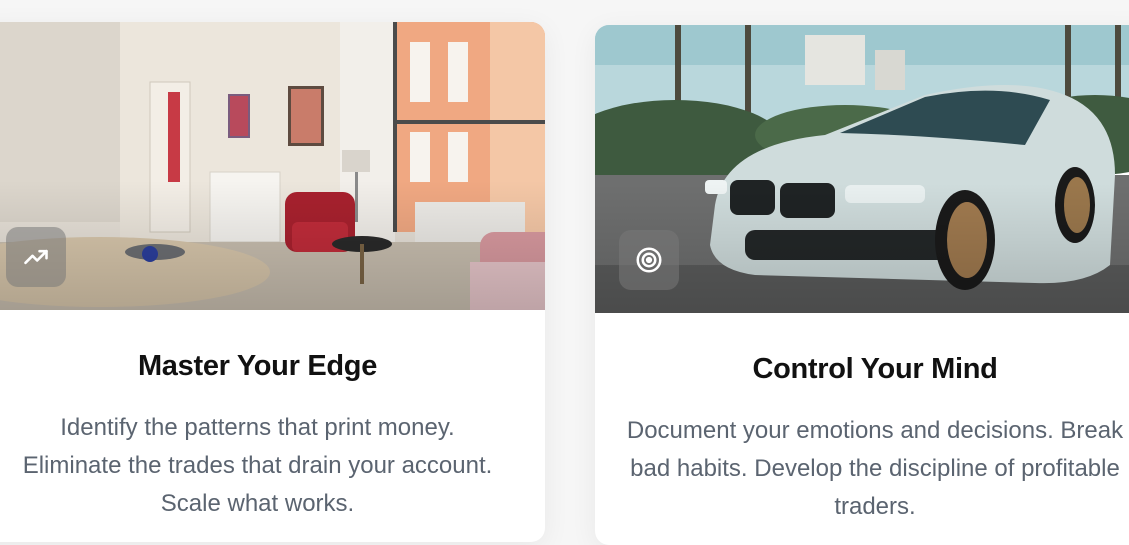  I want to click on trending-up-icon-badge, so click(36, 257).